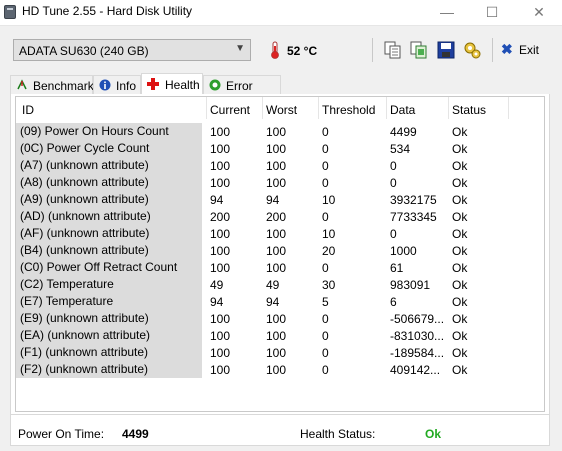  Describe the element at coordinates (135, 434) in the screenshot. I see `power-on-time-value: 4499` at that location.